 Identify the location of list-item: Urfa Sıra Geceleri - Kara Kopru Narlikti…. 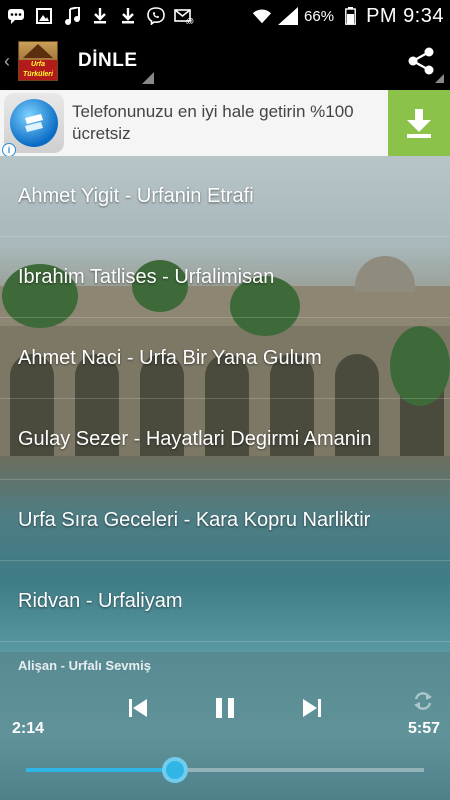
(225, 520).